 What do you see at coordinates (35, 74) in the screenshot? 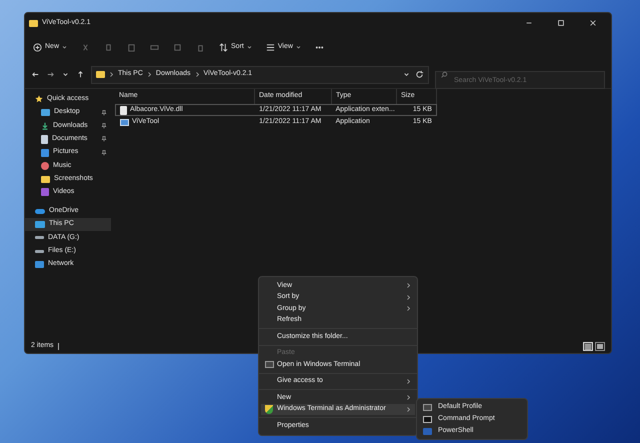
I see `back-icon` at bounding box center [35, 74].